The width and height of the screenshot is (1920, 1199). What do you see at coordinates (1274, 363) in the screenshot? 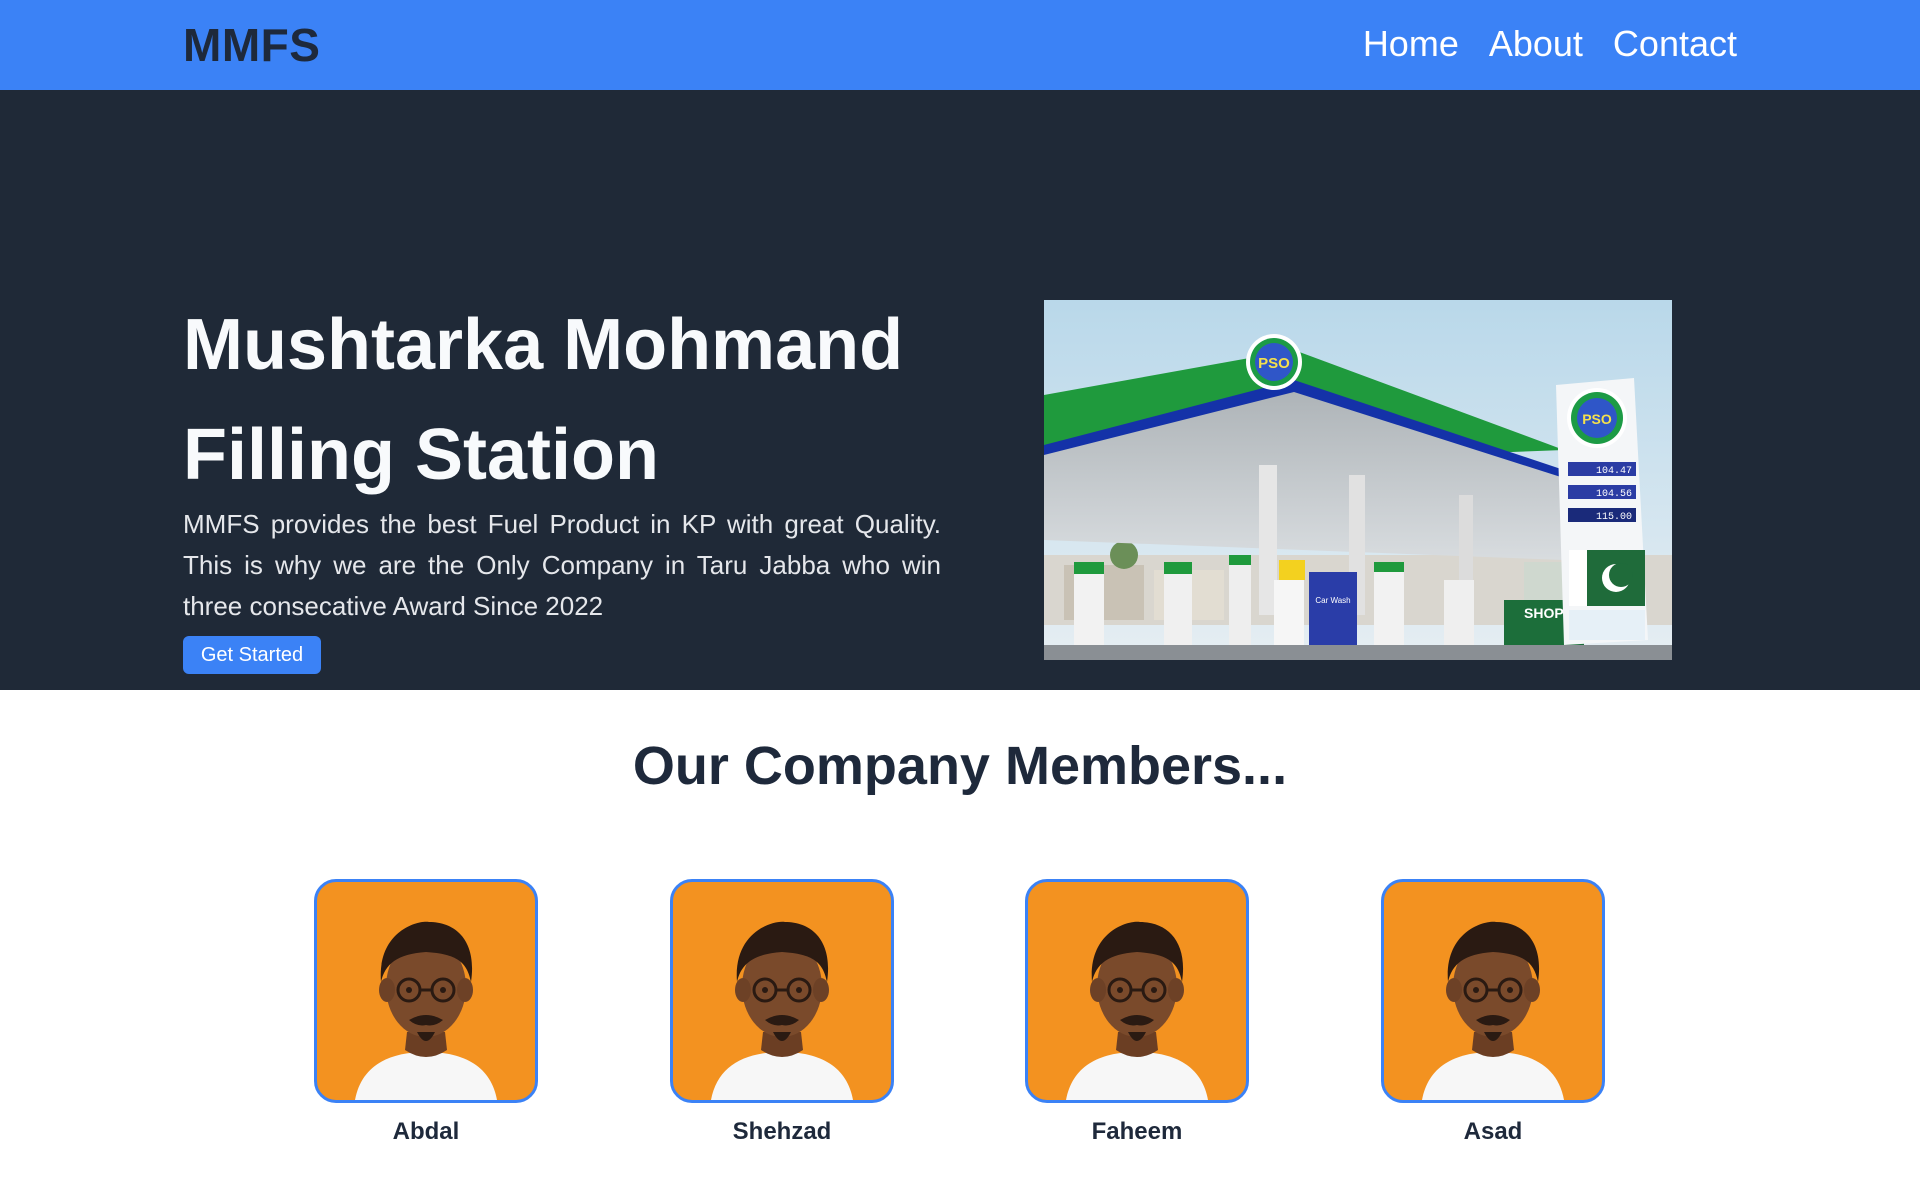
I see `pso-logo-text: PSO` at bounding box center [1274, 363].